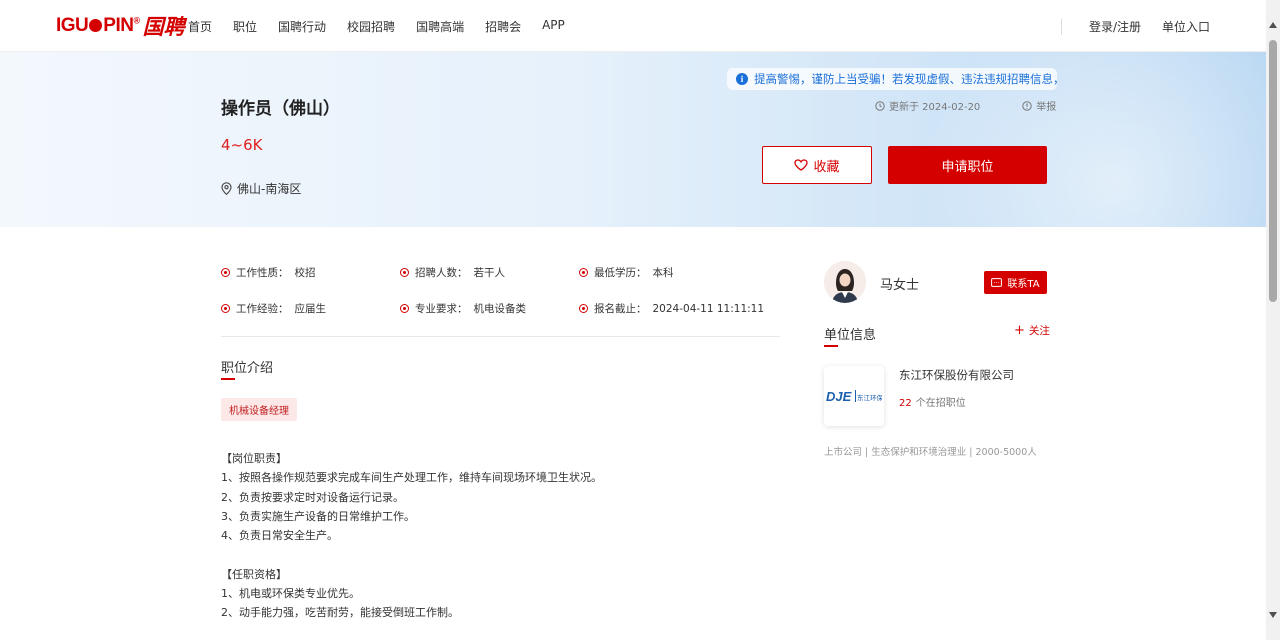  I want to click on contact-button: 联系TA, so click(1015, 282).